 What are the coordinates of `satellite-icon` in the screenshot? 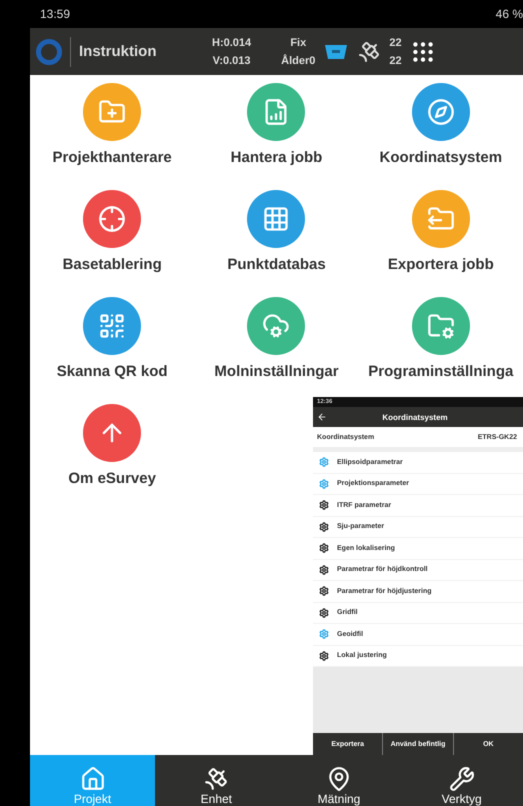 It's located at (369, 52).